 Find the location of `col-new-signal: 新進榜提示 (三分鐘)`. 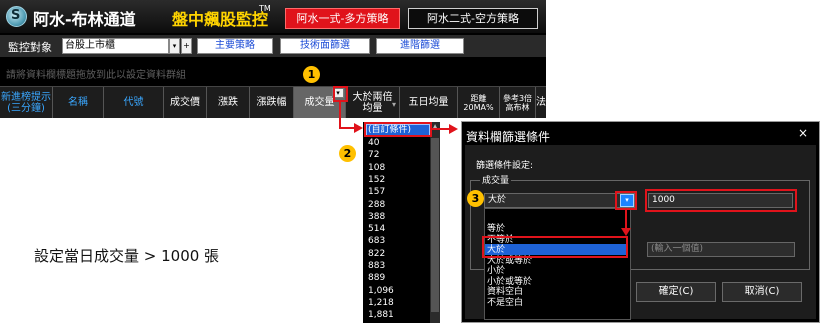

col-new-signal: 新進榜提示 (三分鐘) is located at coordinates (26, 102).